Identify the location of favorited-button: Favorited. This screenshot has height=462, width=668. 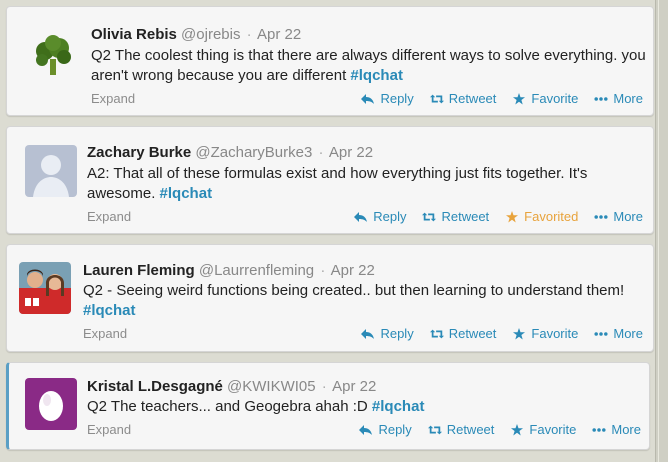
(541, 216).